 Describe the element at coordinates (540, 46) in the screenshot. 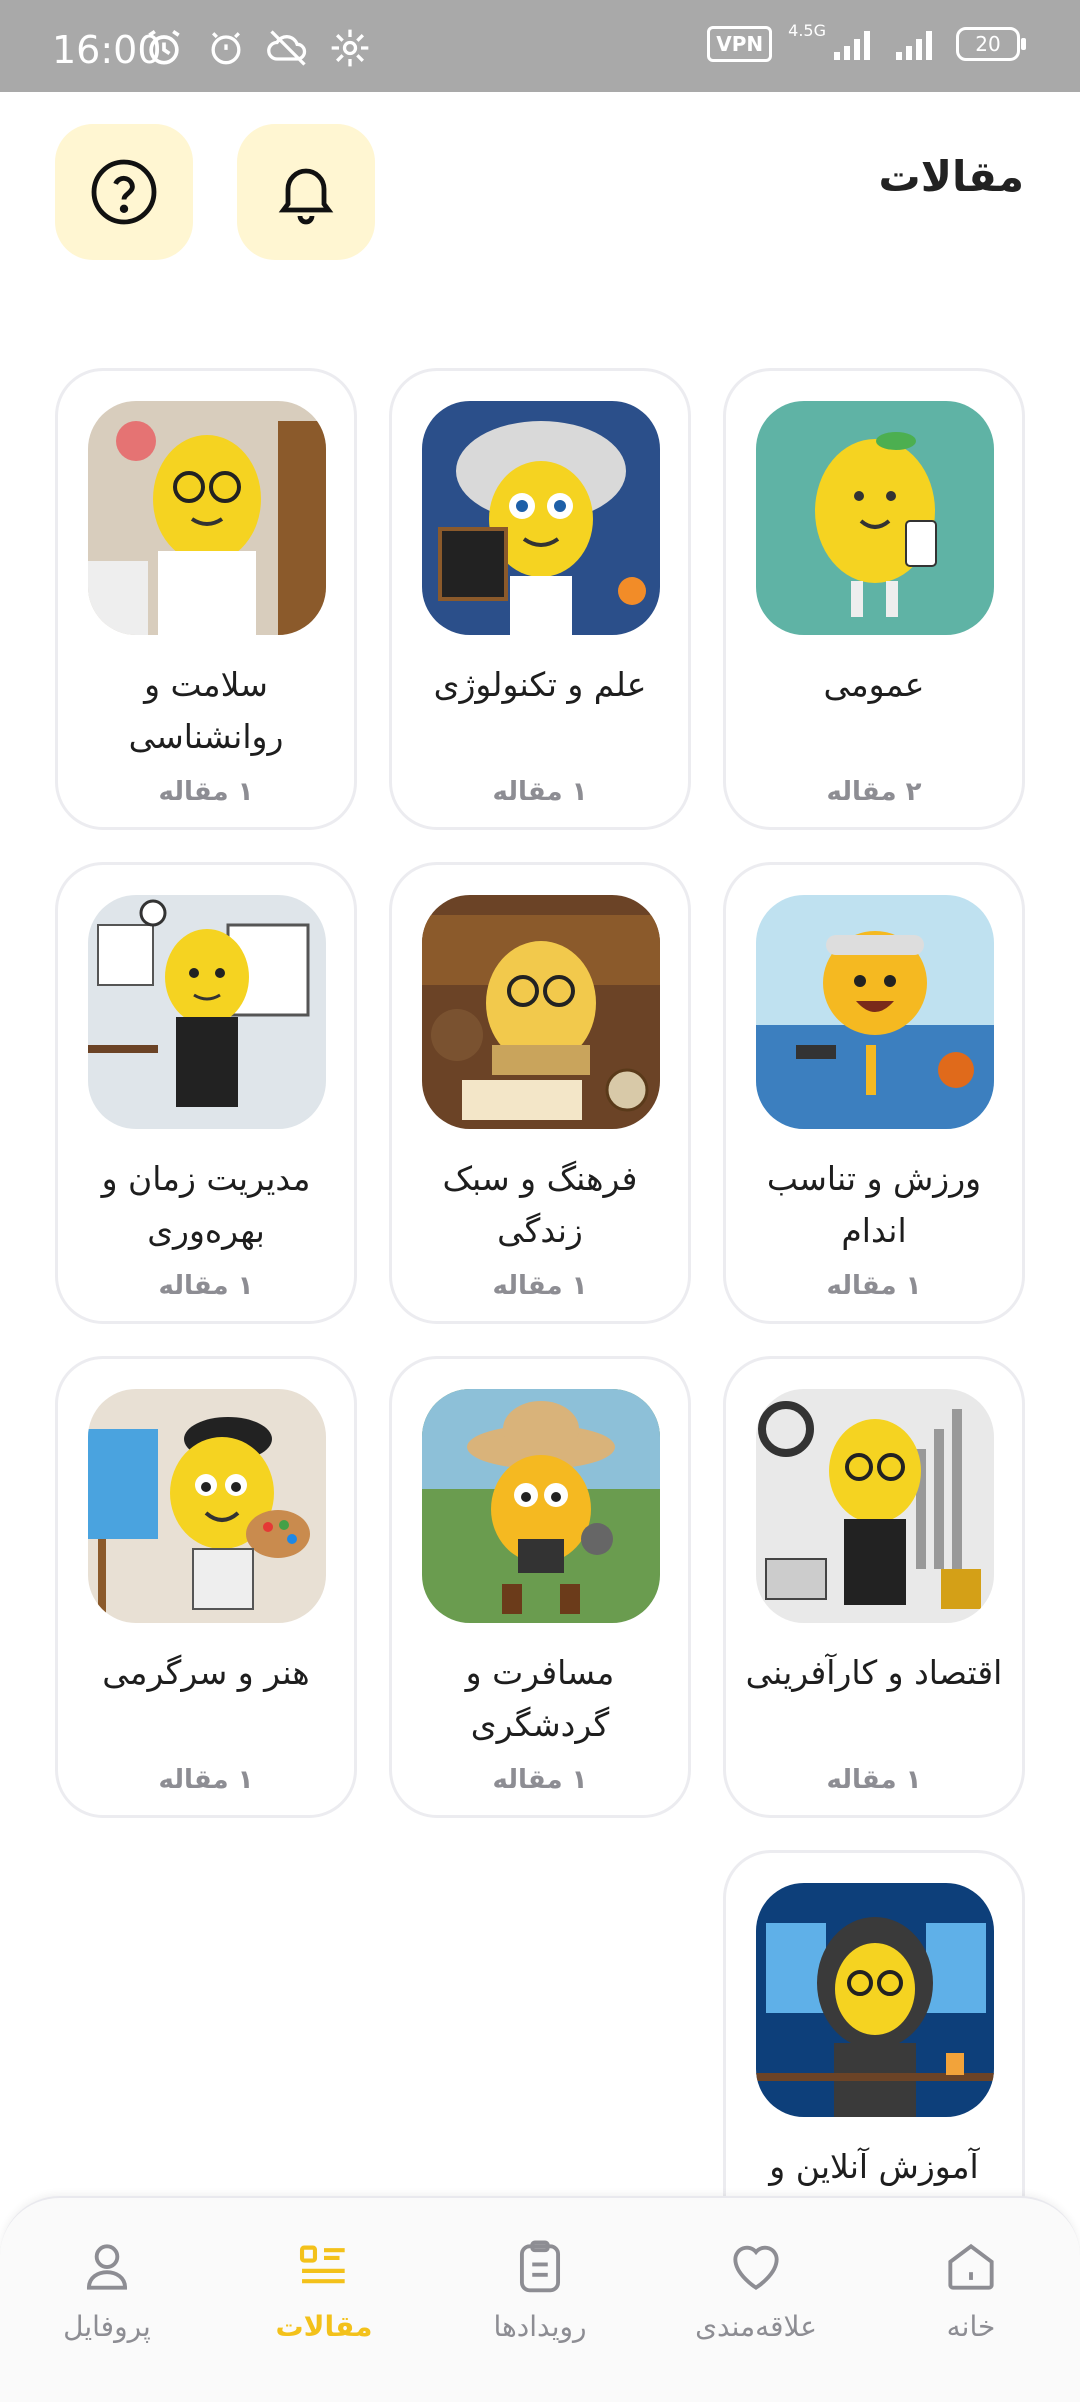

I see `status-bar: 16:00 VPN 4.5G 20` at that location.